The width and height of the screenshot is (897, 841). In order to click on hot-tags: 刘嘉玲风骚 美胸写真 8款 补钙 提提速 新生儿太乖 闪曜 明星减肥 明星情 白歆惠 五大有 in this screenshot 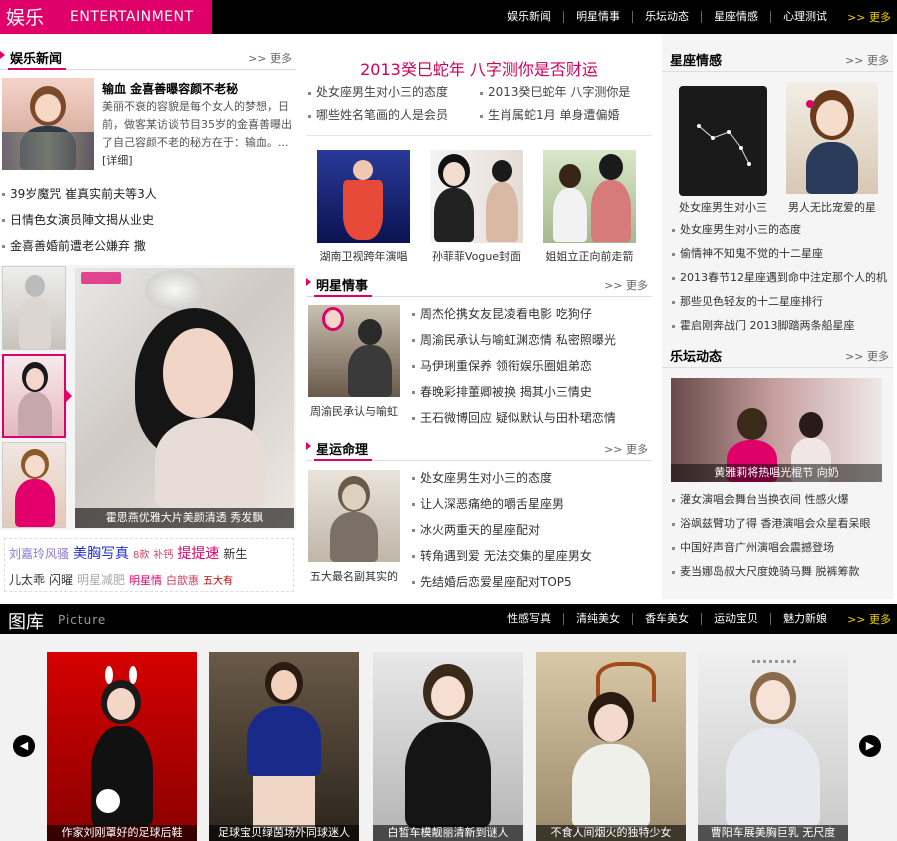, I will do `click(149, 565)`.